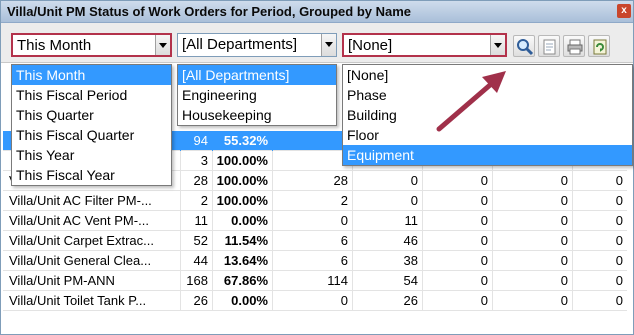  Describe the element at coordinates (471, 101) in the screenshot. I see `annotation-arrow` at that location.